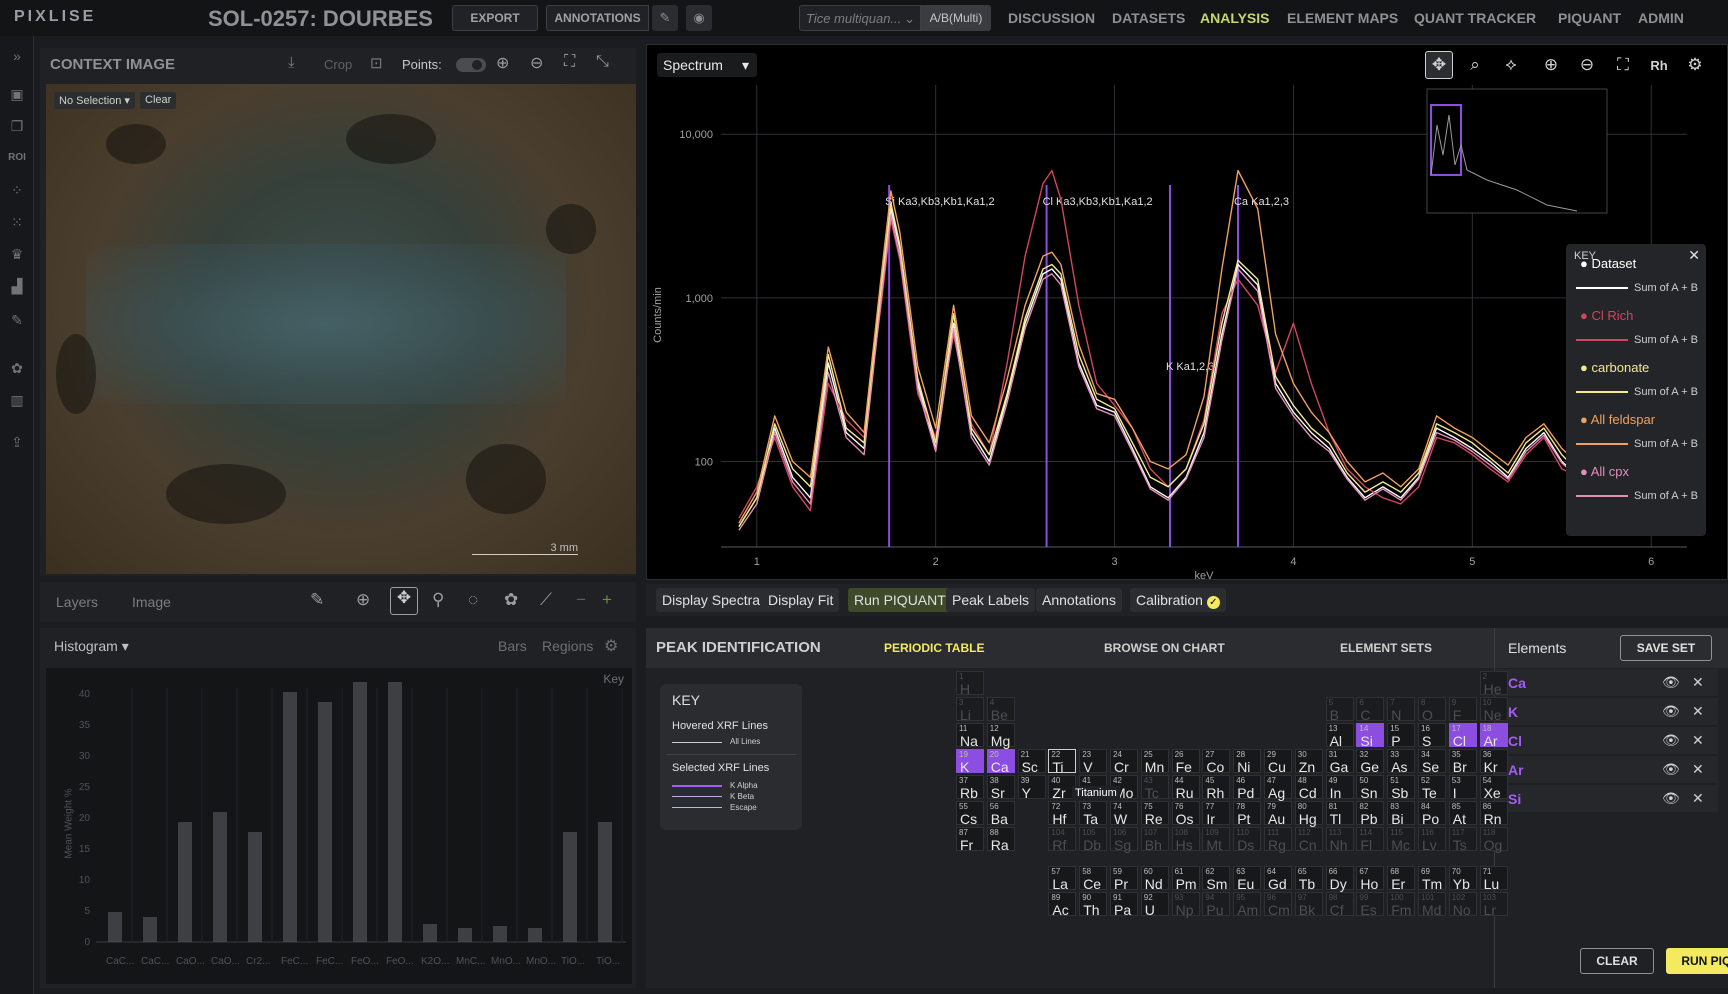  I want to click on element-ba: 56 Ba, so click(1000, 814).